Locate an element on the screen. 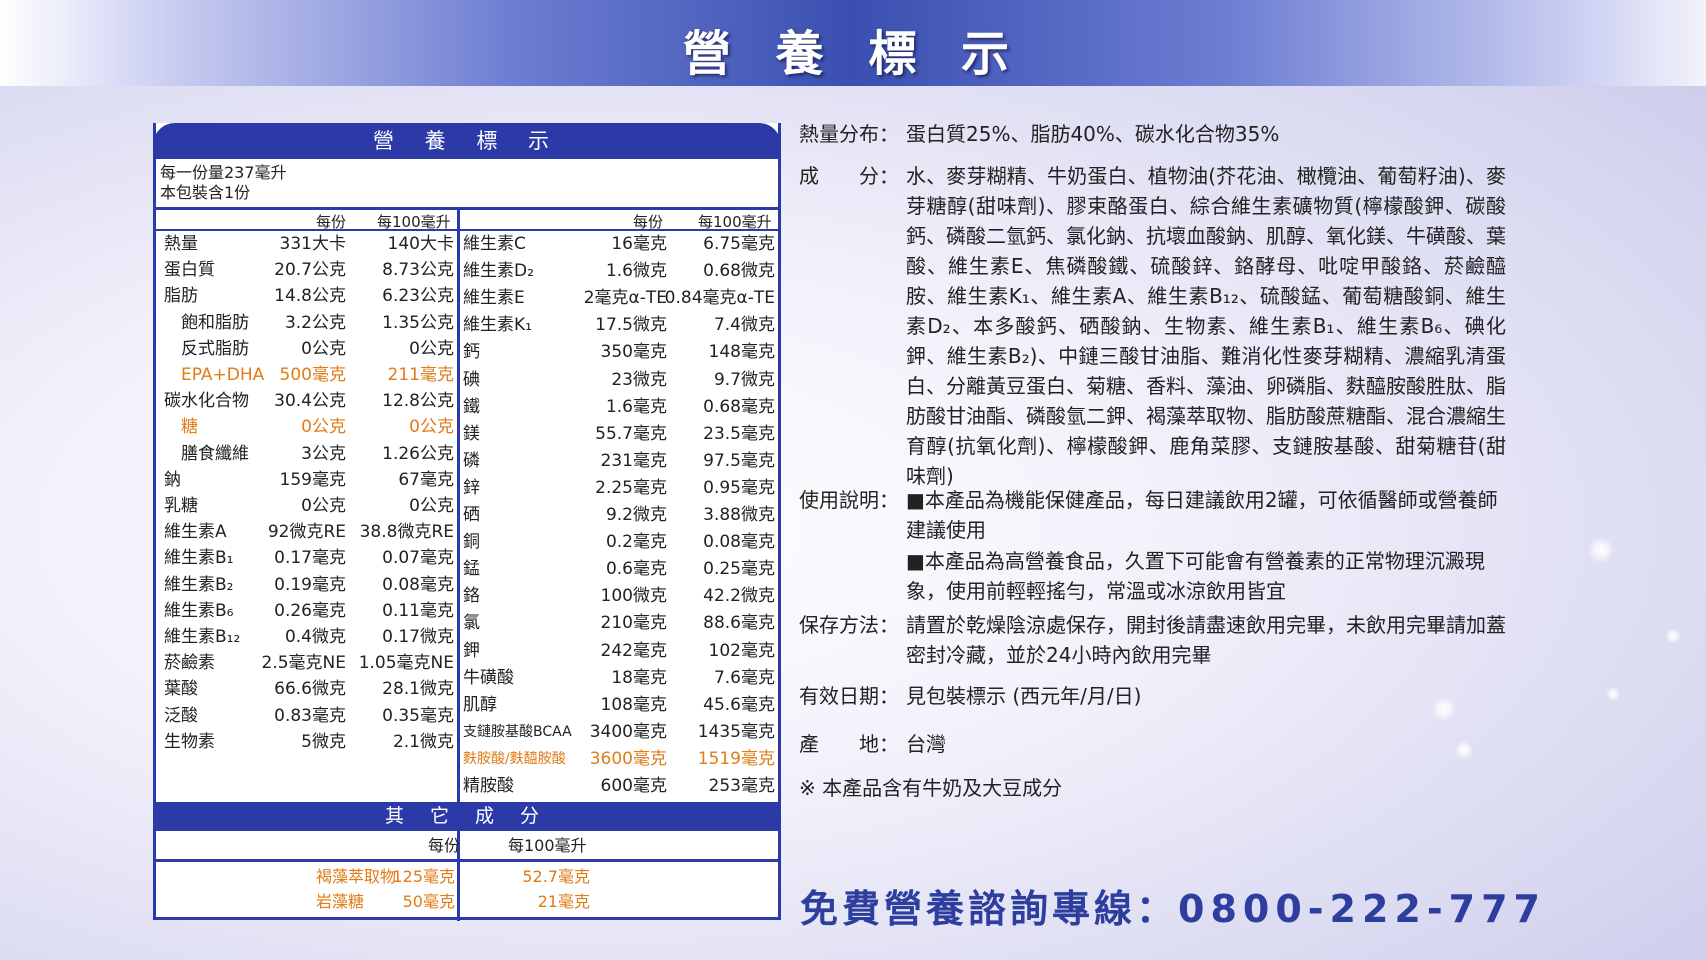  value-per-serving: 125毫克 is located at coordinates (423, 876).